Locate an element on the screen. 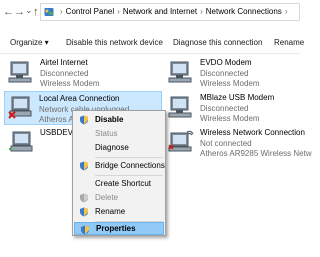 This screenshot has width=320, height=257. menu-item-label: Bridge Connections is located at coordinates (130, 165).